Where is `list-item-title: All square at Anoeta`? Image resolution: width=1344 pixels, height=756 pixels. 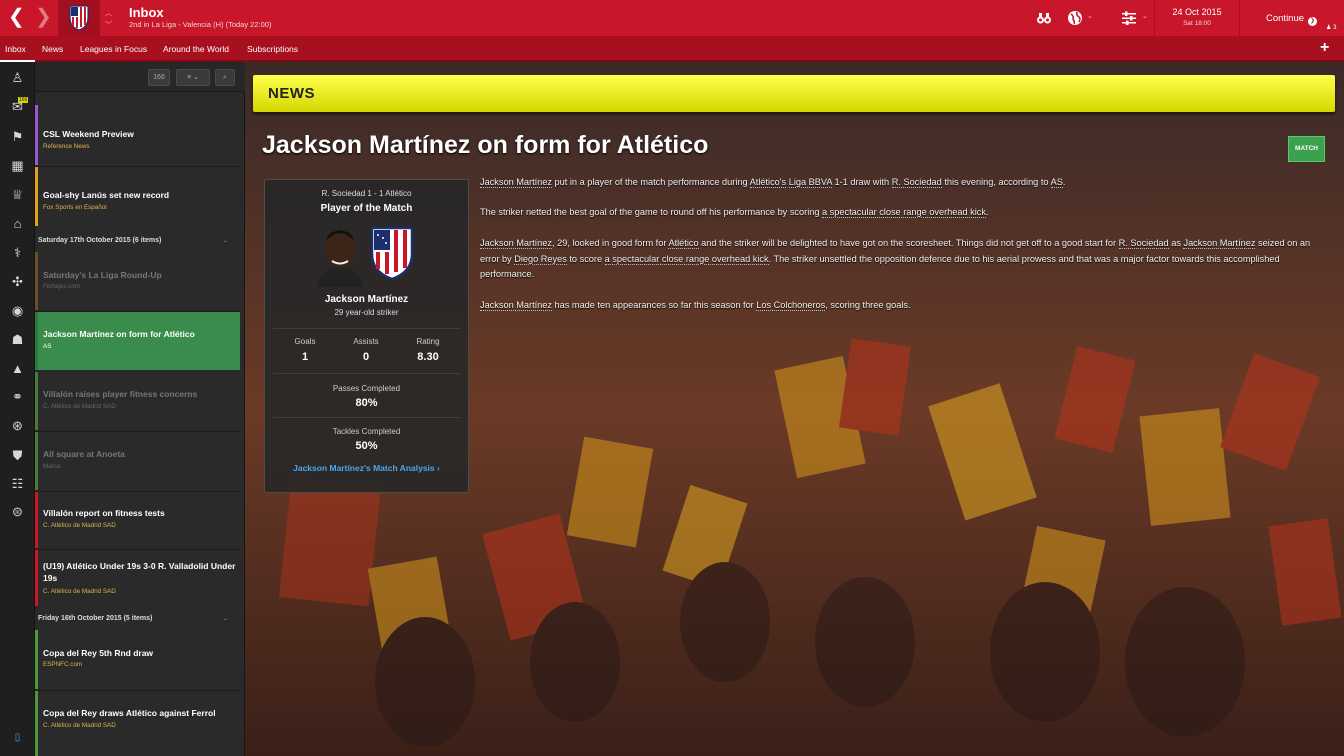 list-item-title: All square at Anoeta is located at coordinates (84, 454).